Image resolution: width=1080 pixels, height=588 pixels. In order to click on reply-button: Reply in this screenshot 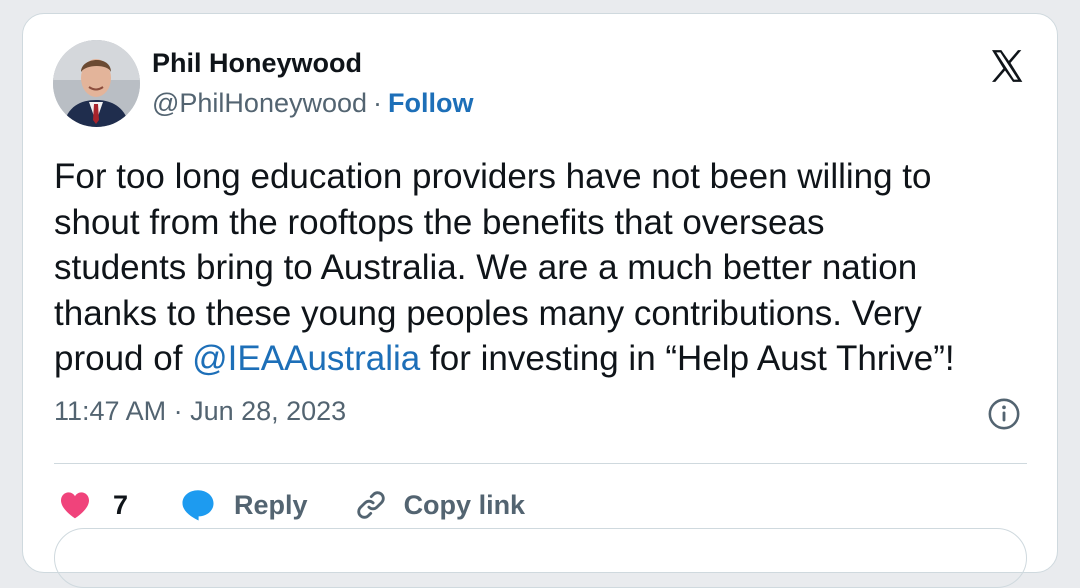, I will do `click(244, 505)`.